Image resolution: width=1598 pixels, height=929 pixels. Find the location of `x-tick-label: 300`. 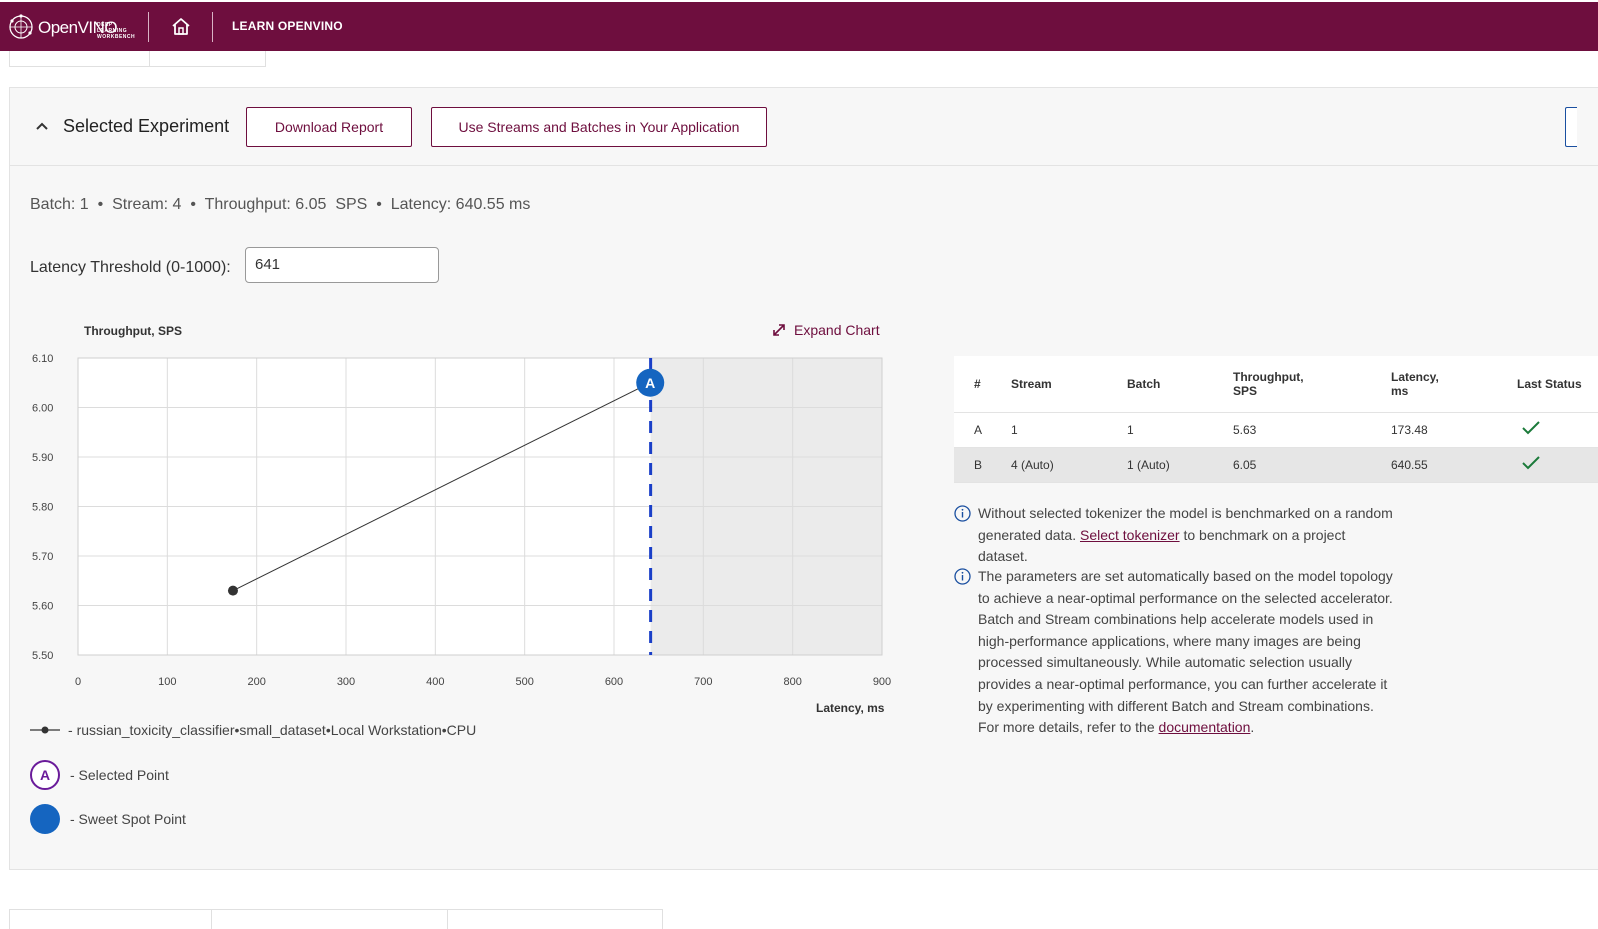

x-tick-label: 300 is located at coordinates (346, 682).